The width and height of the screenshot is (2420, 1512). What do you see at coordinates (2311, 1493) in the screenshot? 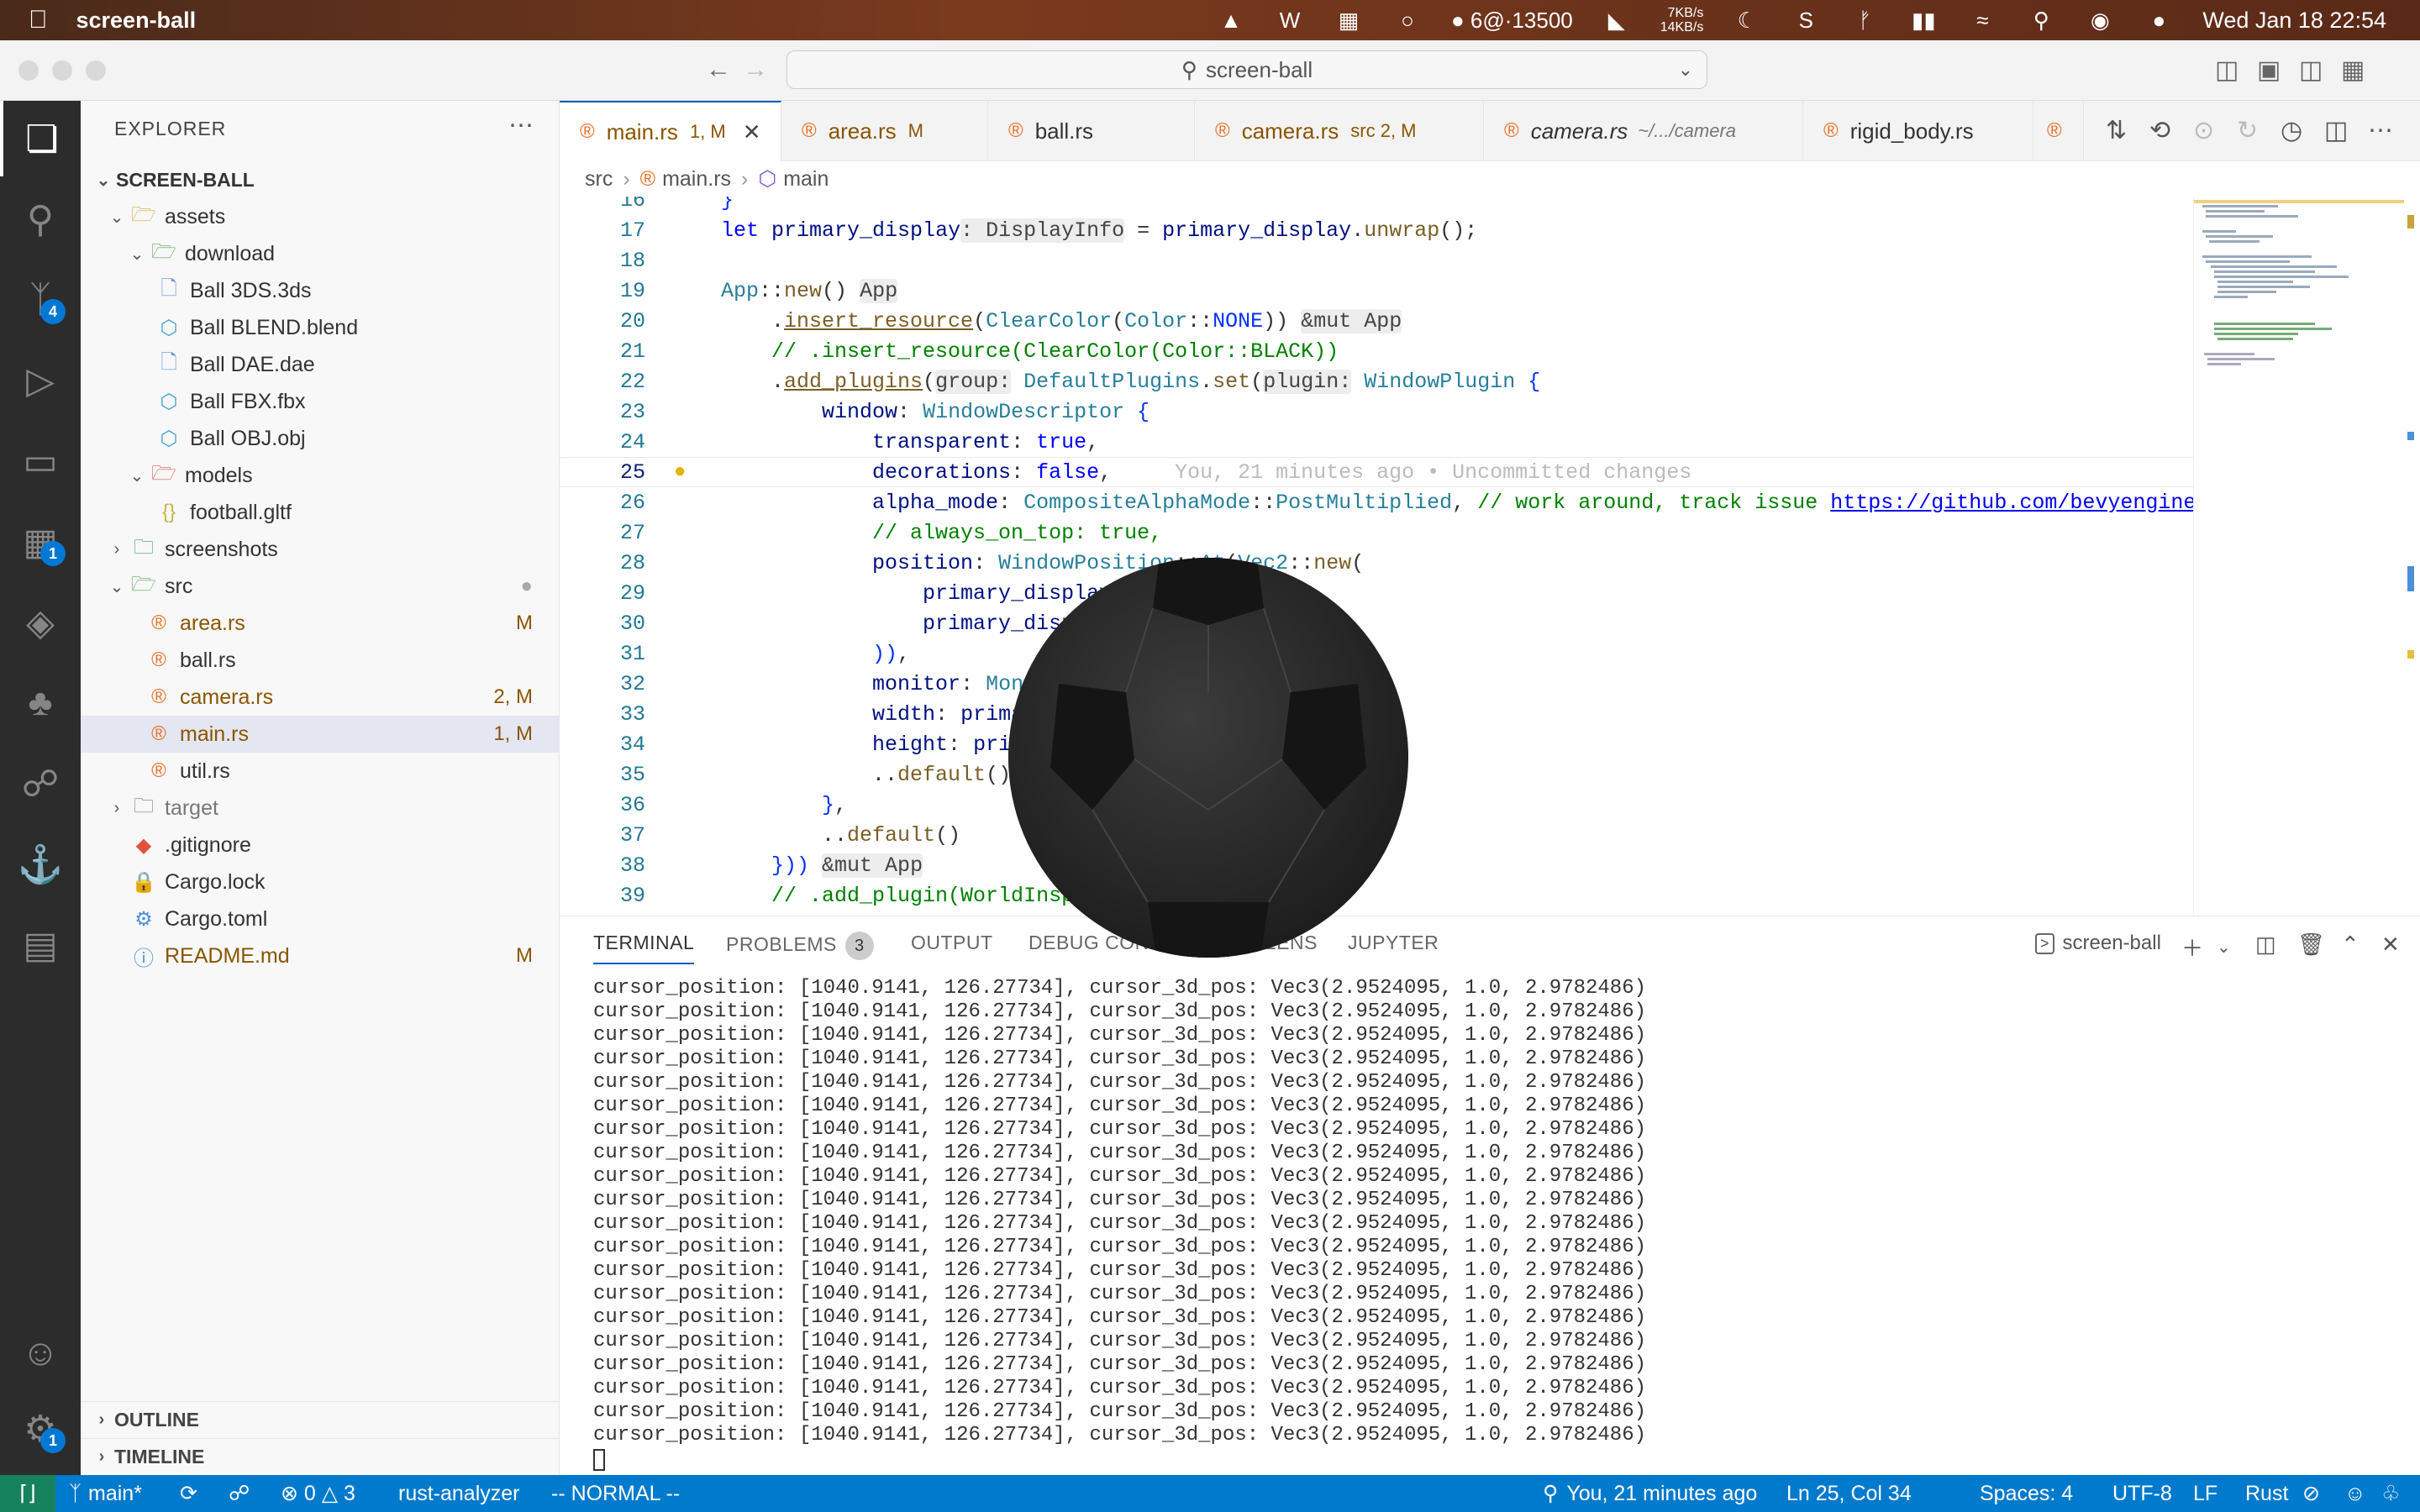
I see `copilot-disabled-icon: ⊘` at bounding box center [2311, 1493].